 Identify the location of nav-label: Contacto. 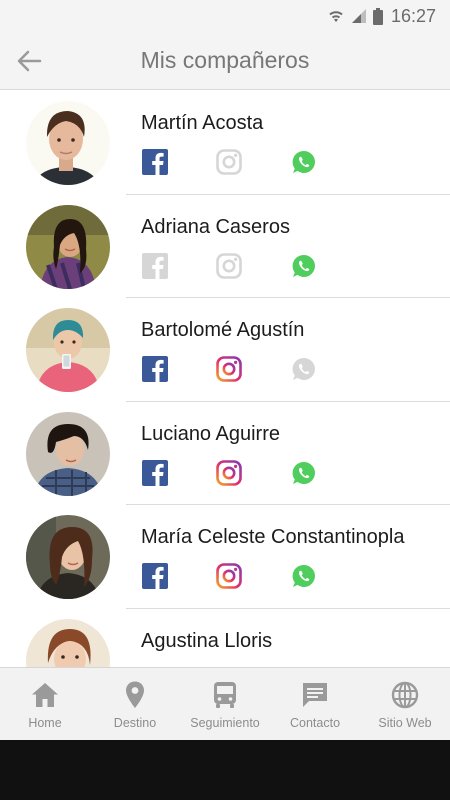
(315, 723).